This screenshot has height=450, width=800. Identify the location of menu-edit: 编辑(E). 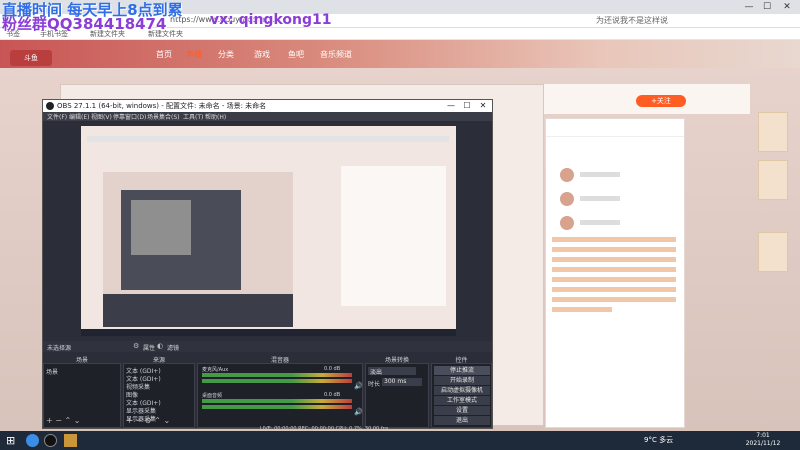
(79, 116).